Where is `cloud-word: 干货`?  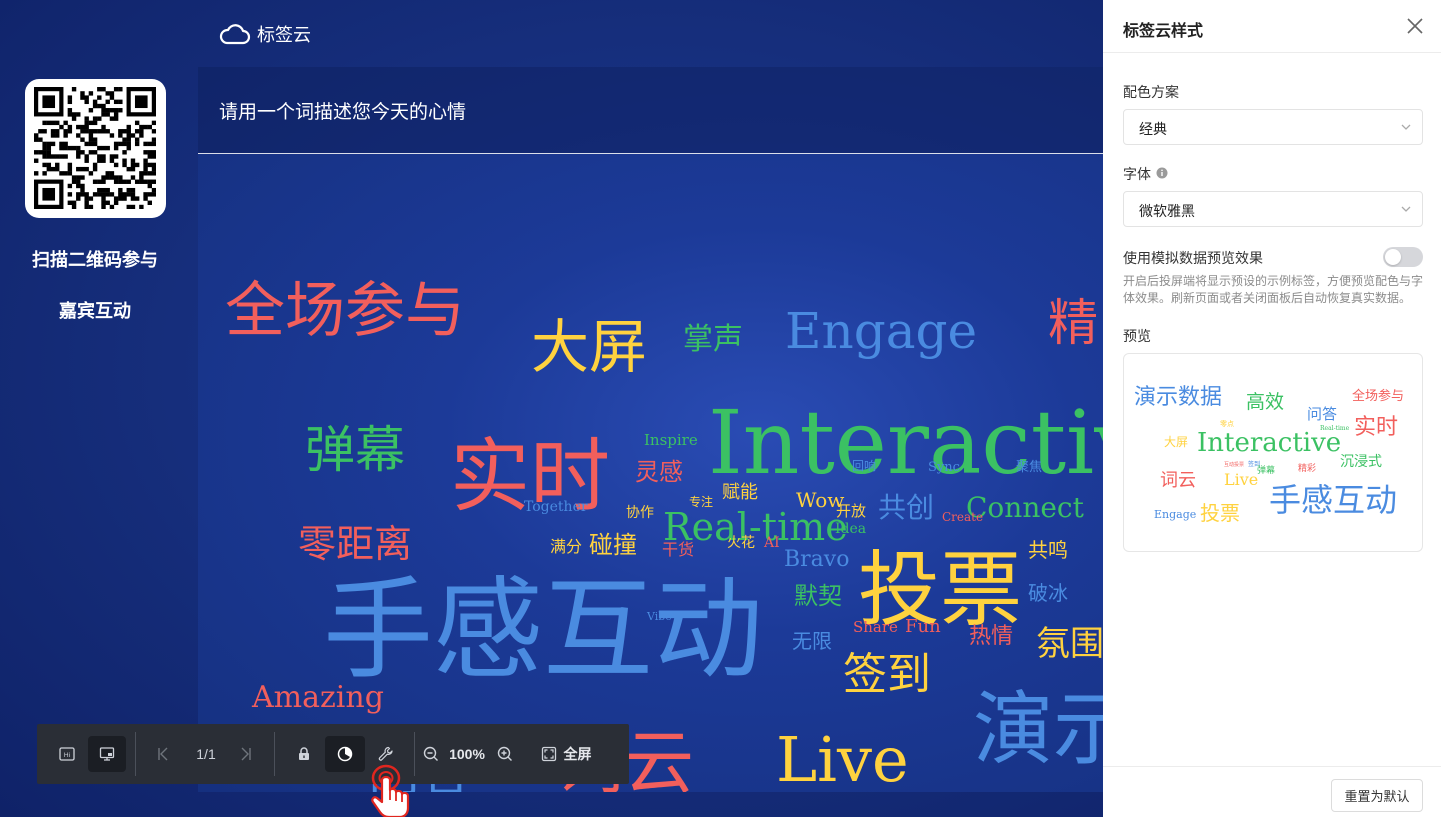 cloud-word: 干货 is located at coordinates (678, 549).